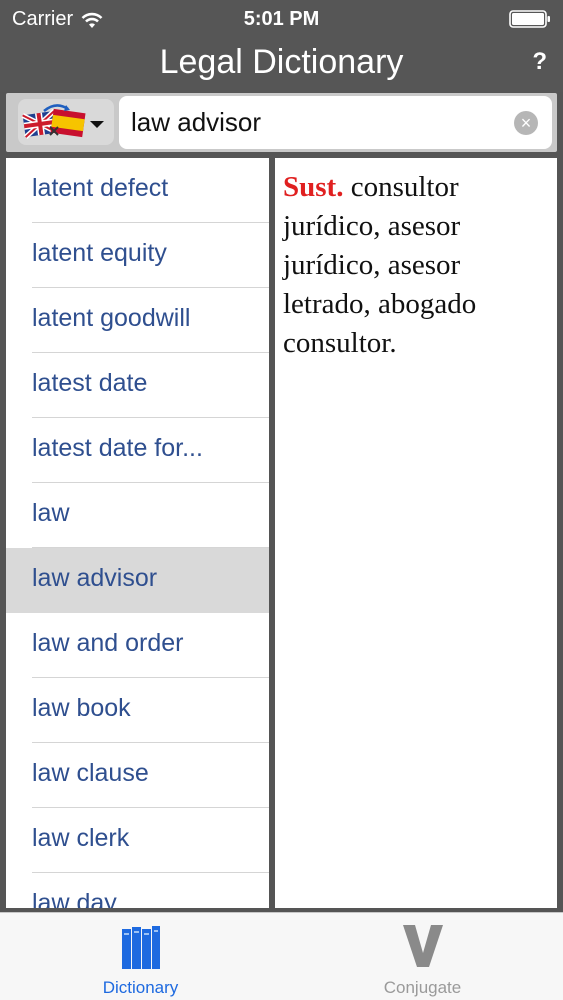  Describe the element at coordinates (90, 773) in the screenshot. I see `list-item-label: law clause` at that location.